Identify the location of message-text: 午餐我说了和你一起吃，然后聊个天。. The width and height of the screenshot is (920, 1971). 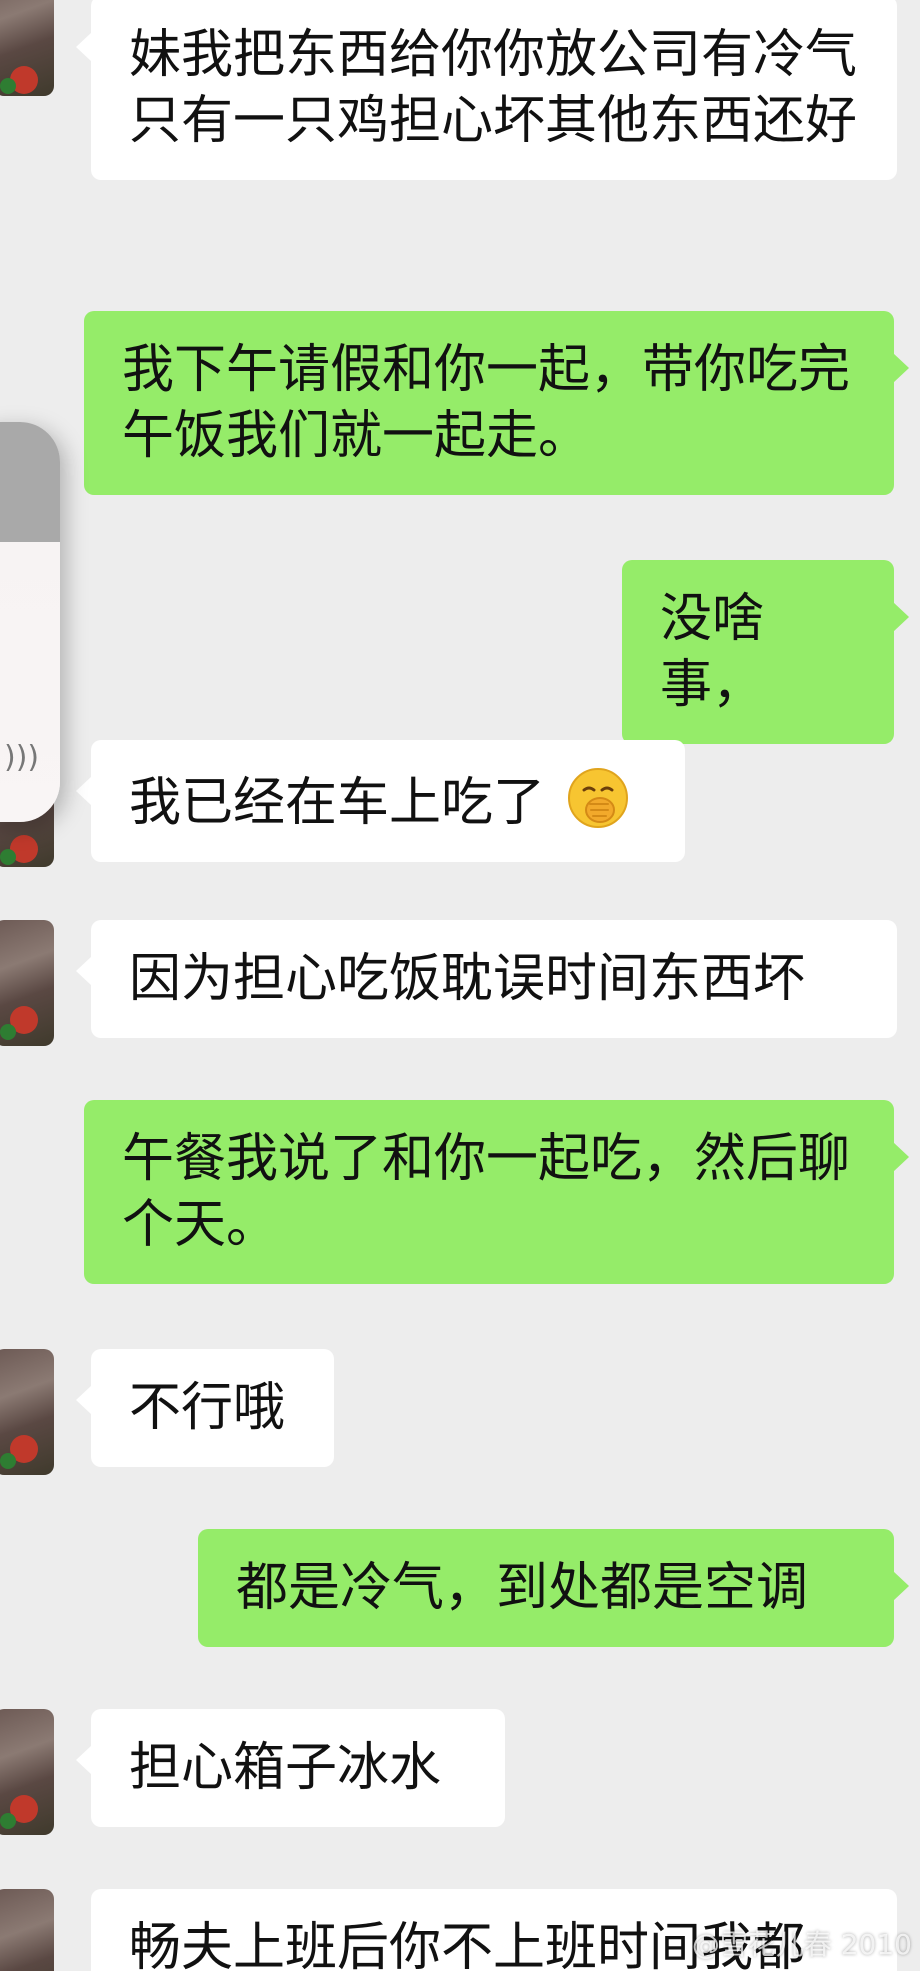
(486, 1192).